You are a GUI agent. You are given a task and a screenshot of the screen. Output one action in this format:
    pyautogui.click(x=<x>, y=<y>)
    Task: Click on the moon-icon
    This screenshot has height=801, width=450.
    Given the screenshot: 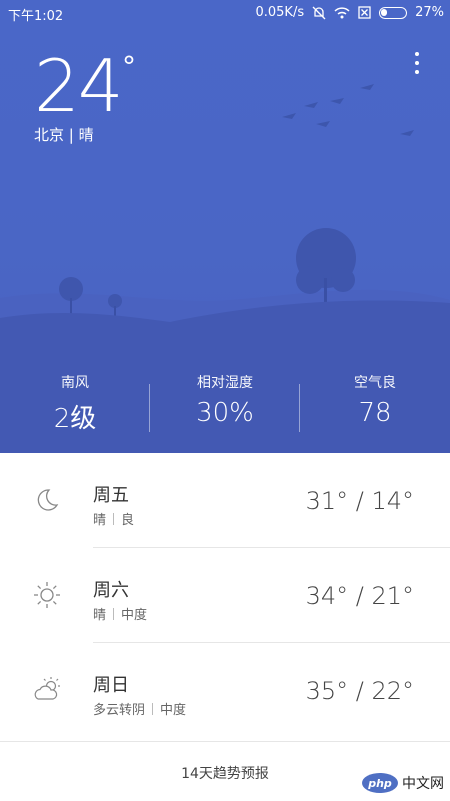 What is the action you would take?
    pyautogui.click(x=48, y=500)
    